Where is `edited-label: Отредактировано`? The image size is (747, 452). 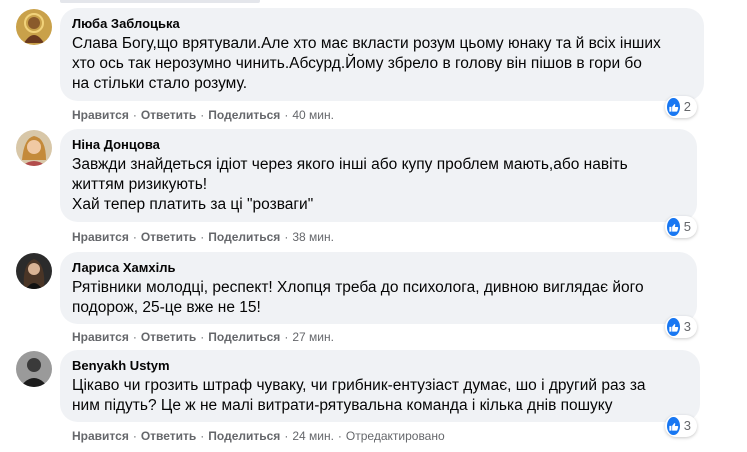
edited-label: Отредактировано is located at coordinates (395, 436).